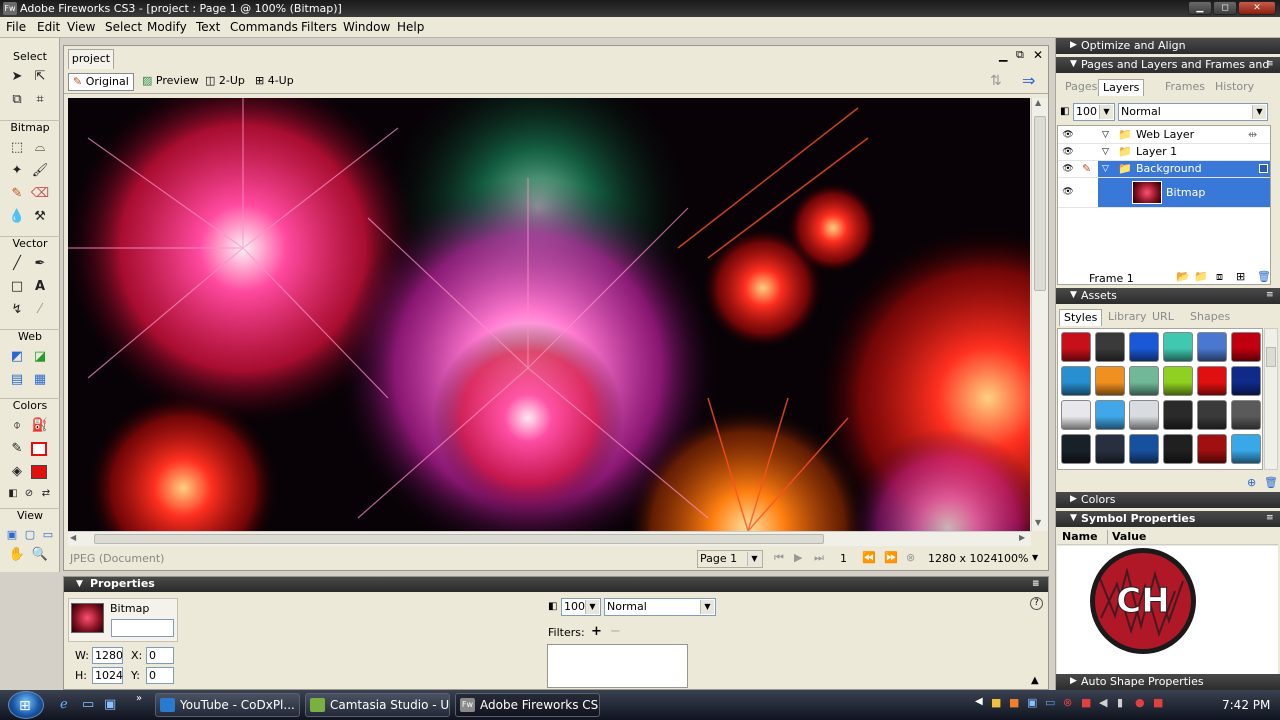  Describe the element at coordinates (88, 704) in the screenshot. I see `show-desktop-icon: ▭` at that location.